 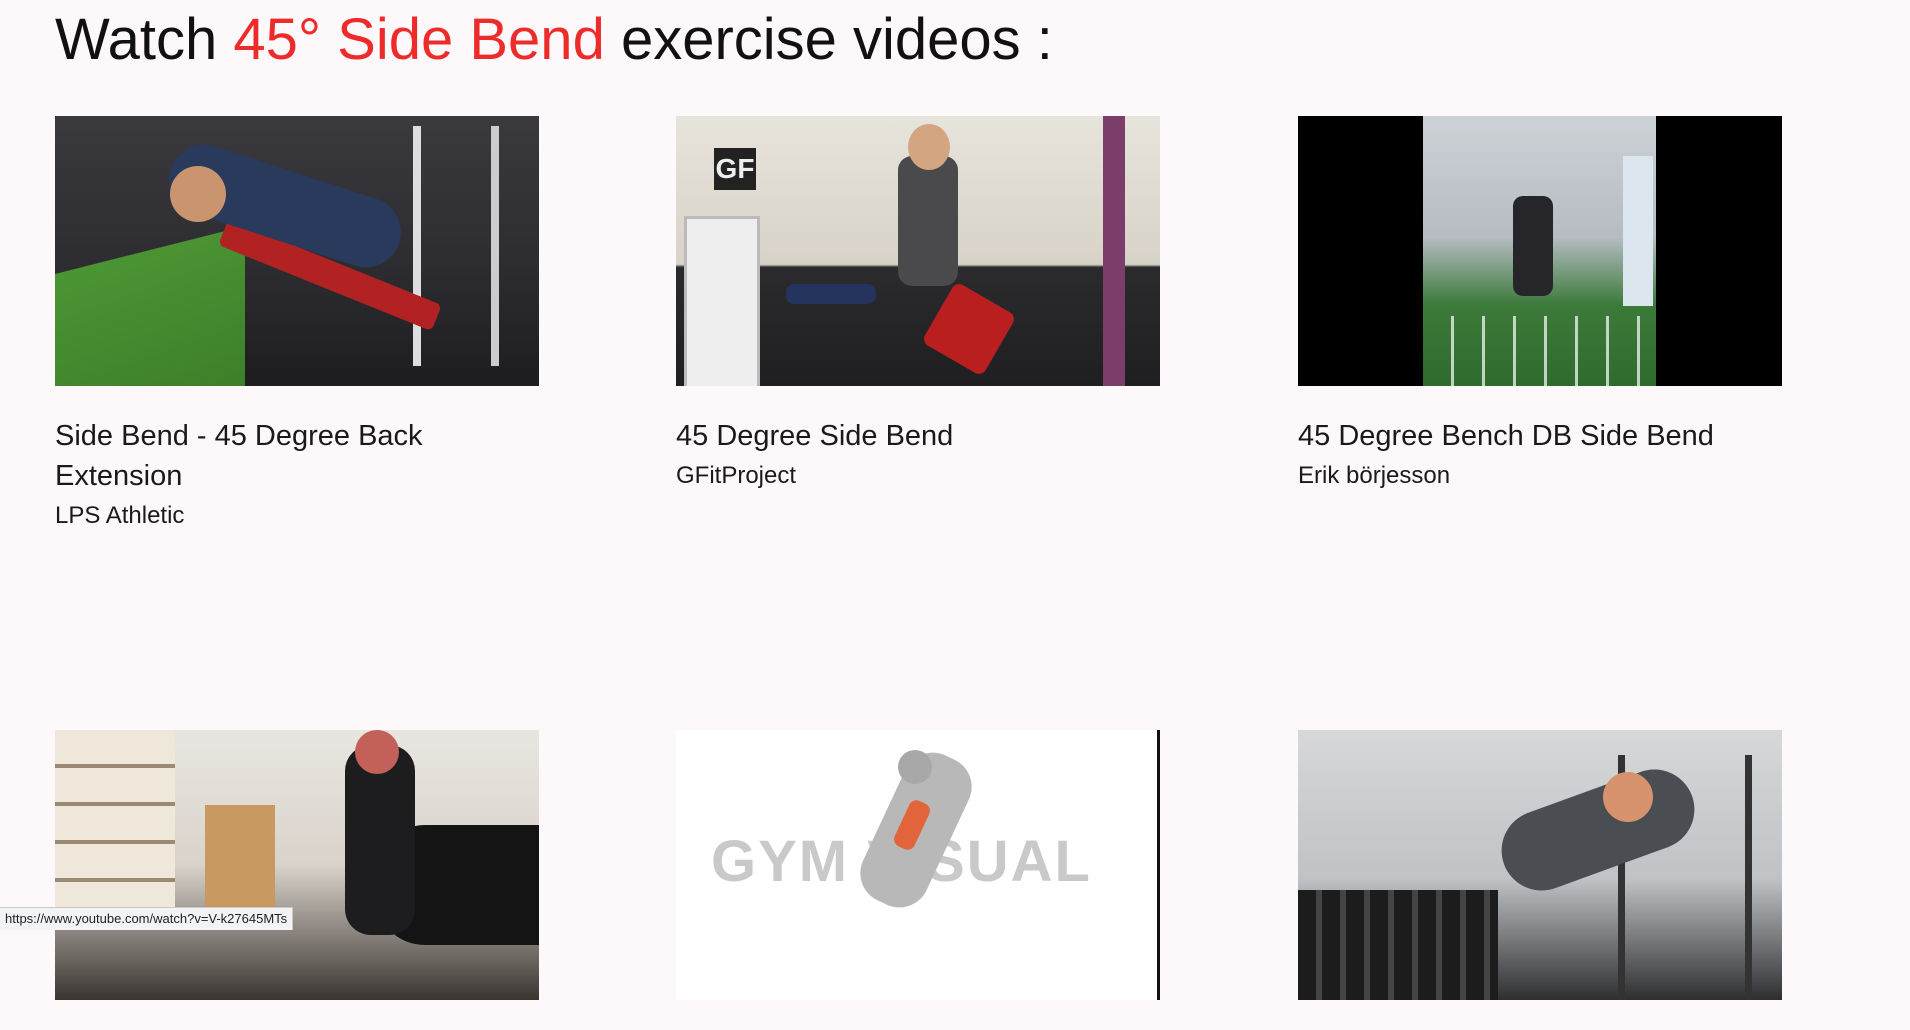 What do you see at coordinates (735, 169) in the screenshot?
I see `gfit-logo: GF` at bounding box center [735, 169].